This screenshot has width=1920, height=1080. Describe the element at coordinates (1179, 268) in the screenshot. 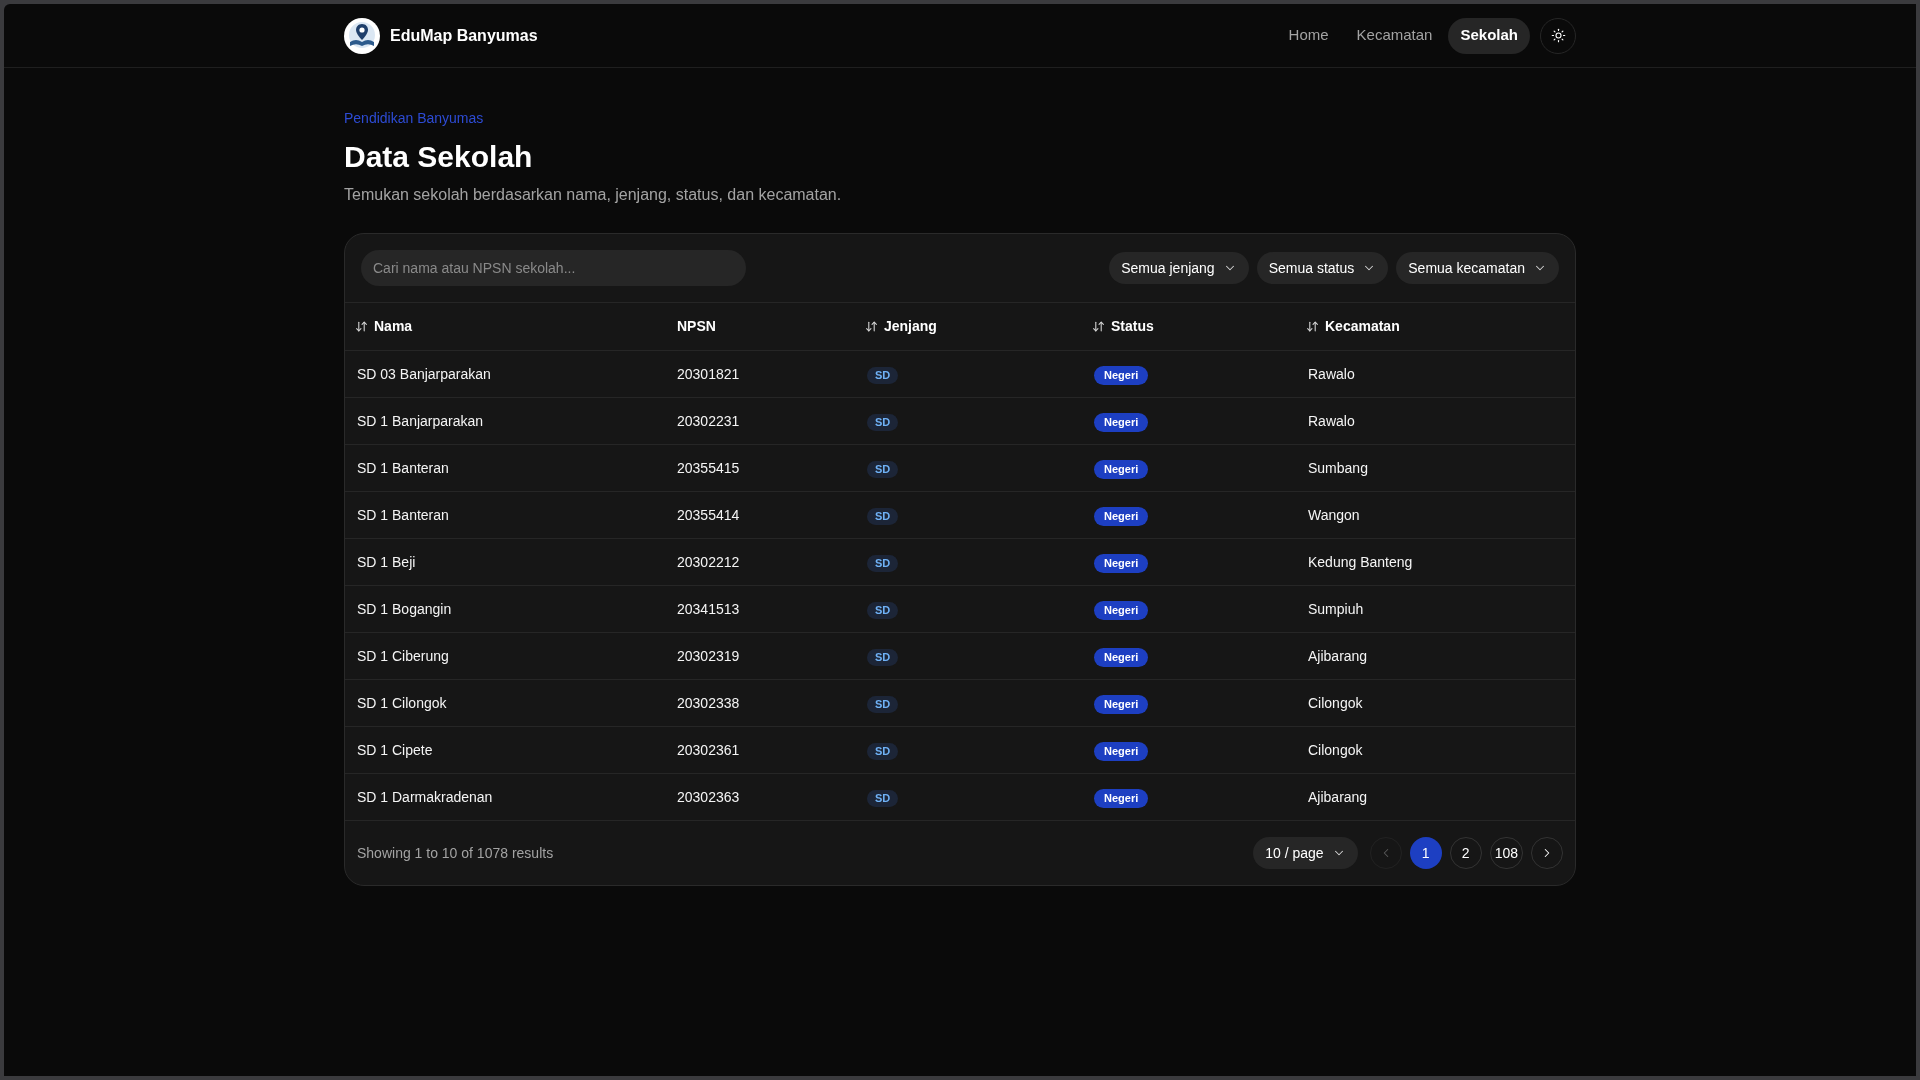

I see `filter-dropdown: Semua jenjang` at that location.